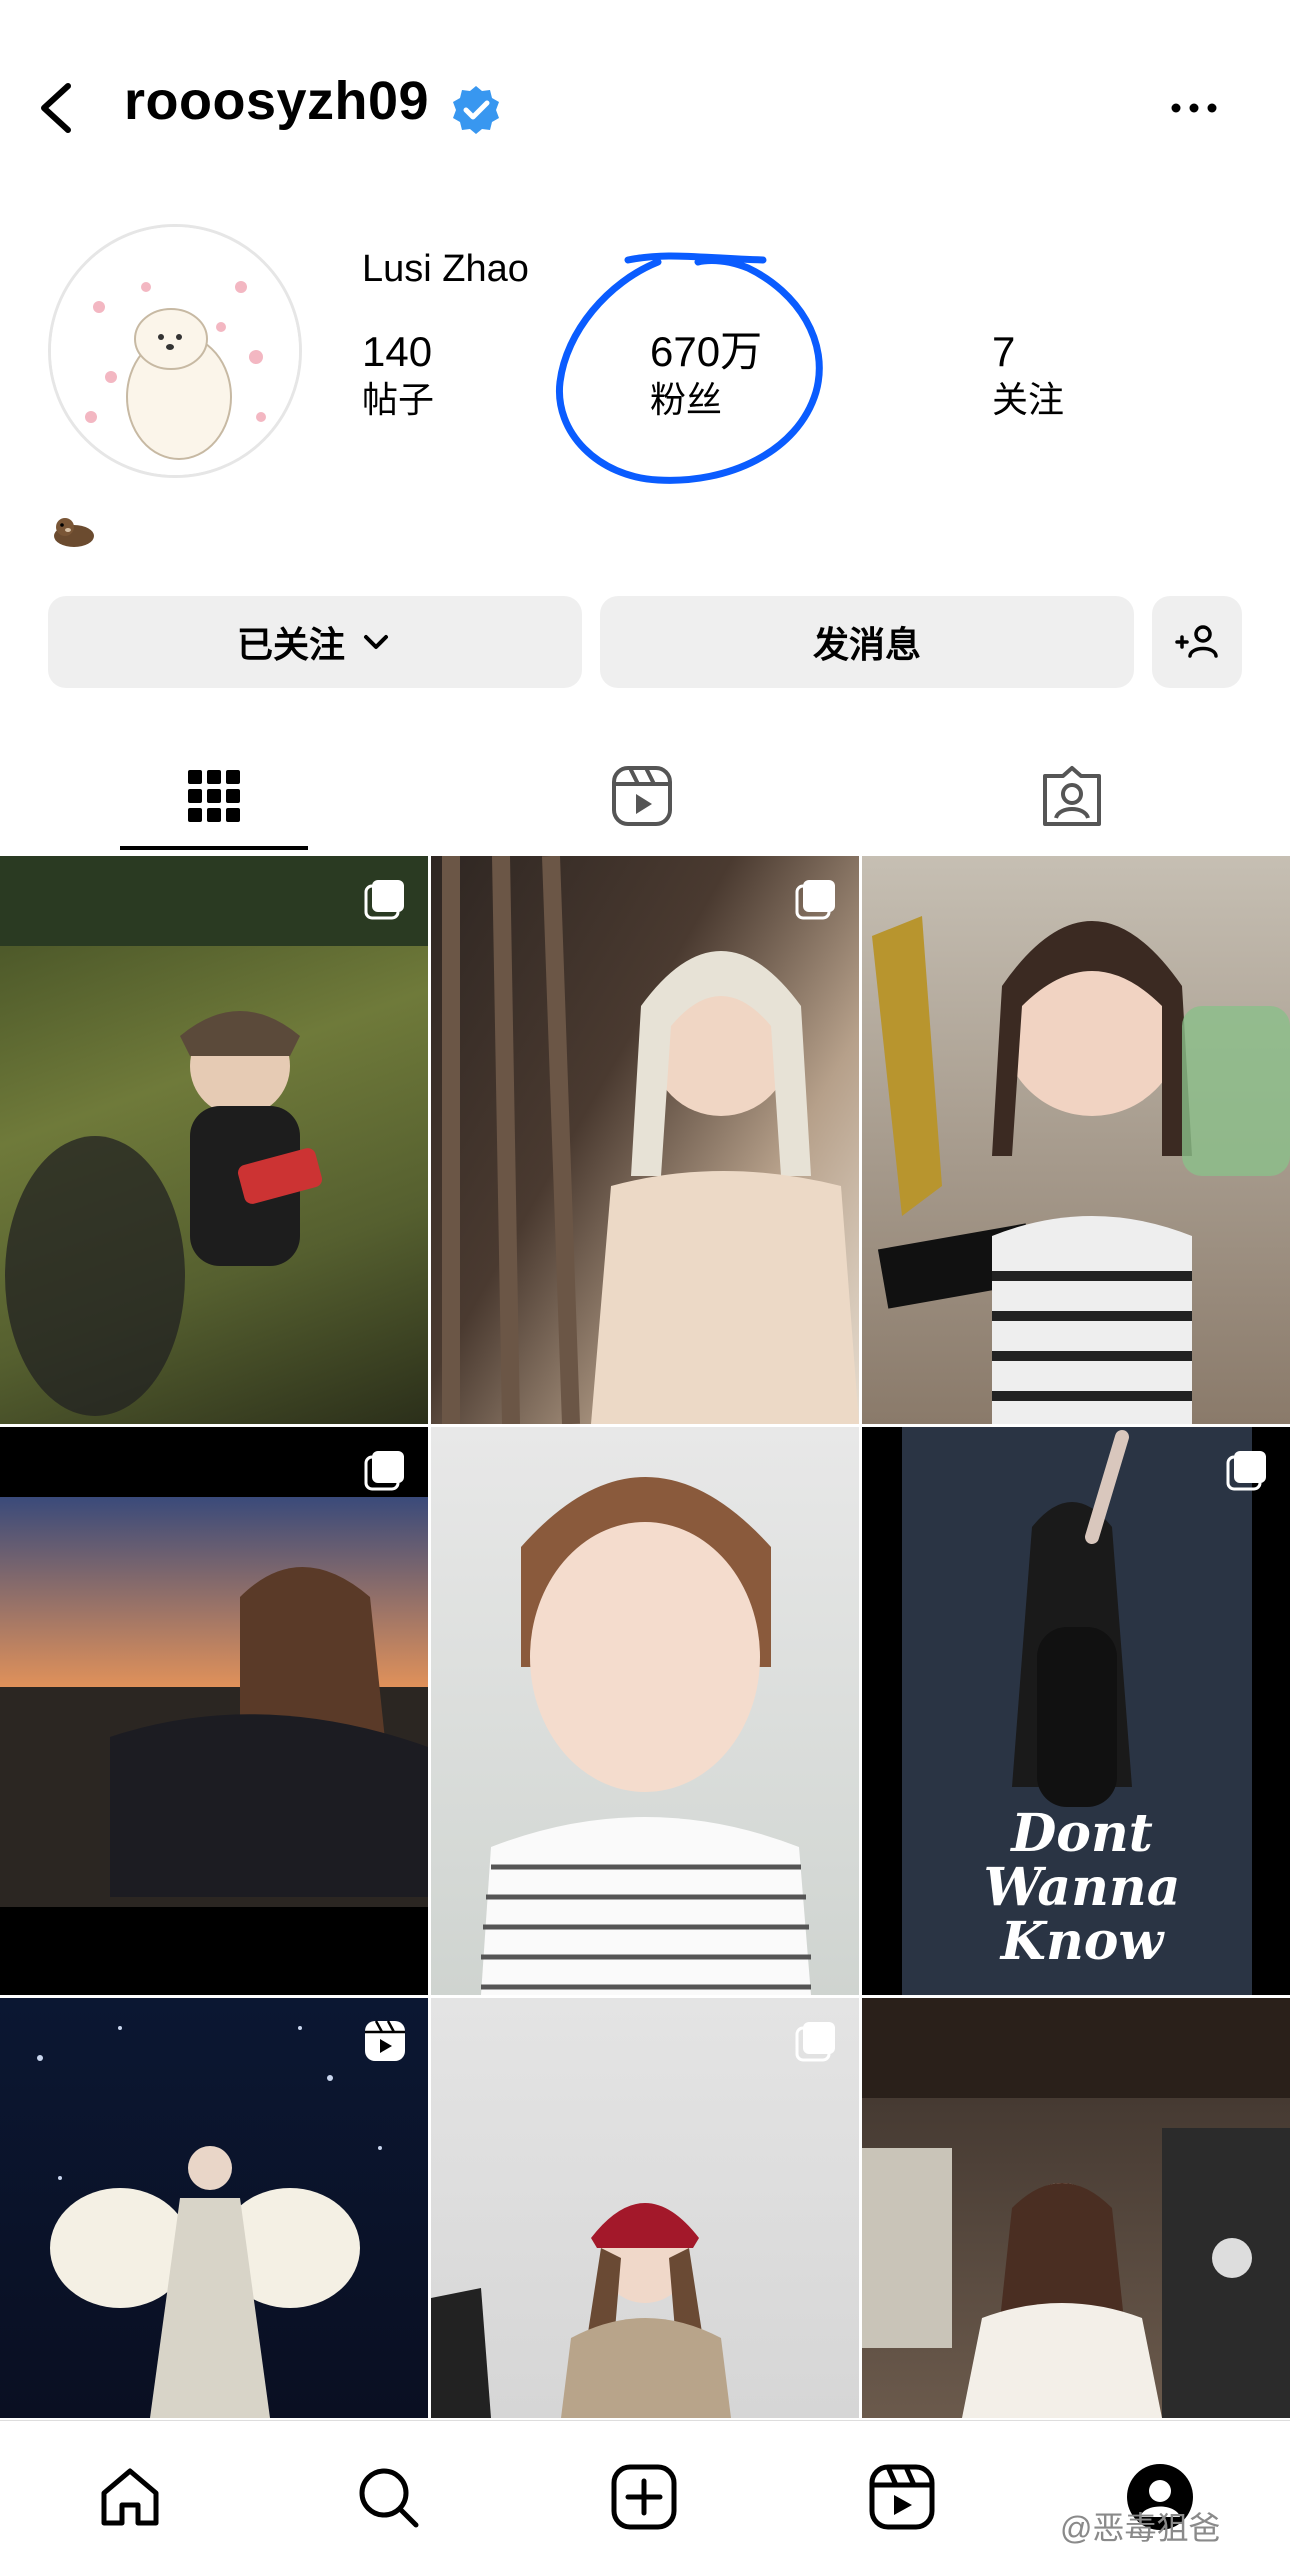  What do you see at coordinates (130, 2497) in the screenshot?
I see `home-icon` at bounding box center [130, 2497].